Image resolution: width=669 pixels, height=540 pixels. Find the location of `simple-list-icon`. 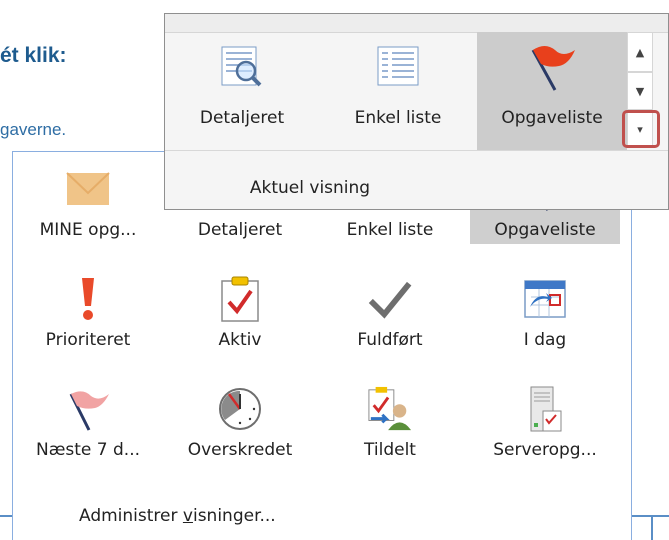

simple-list-icon is located at coordinates (398, 67).